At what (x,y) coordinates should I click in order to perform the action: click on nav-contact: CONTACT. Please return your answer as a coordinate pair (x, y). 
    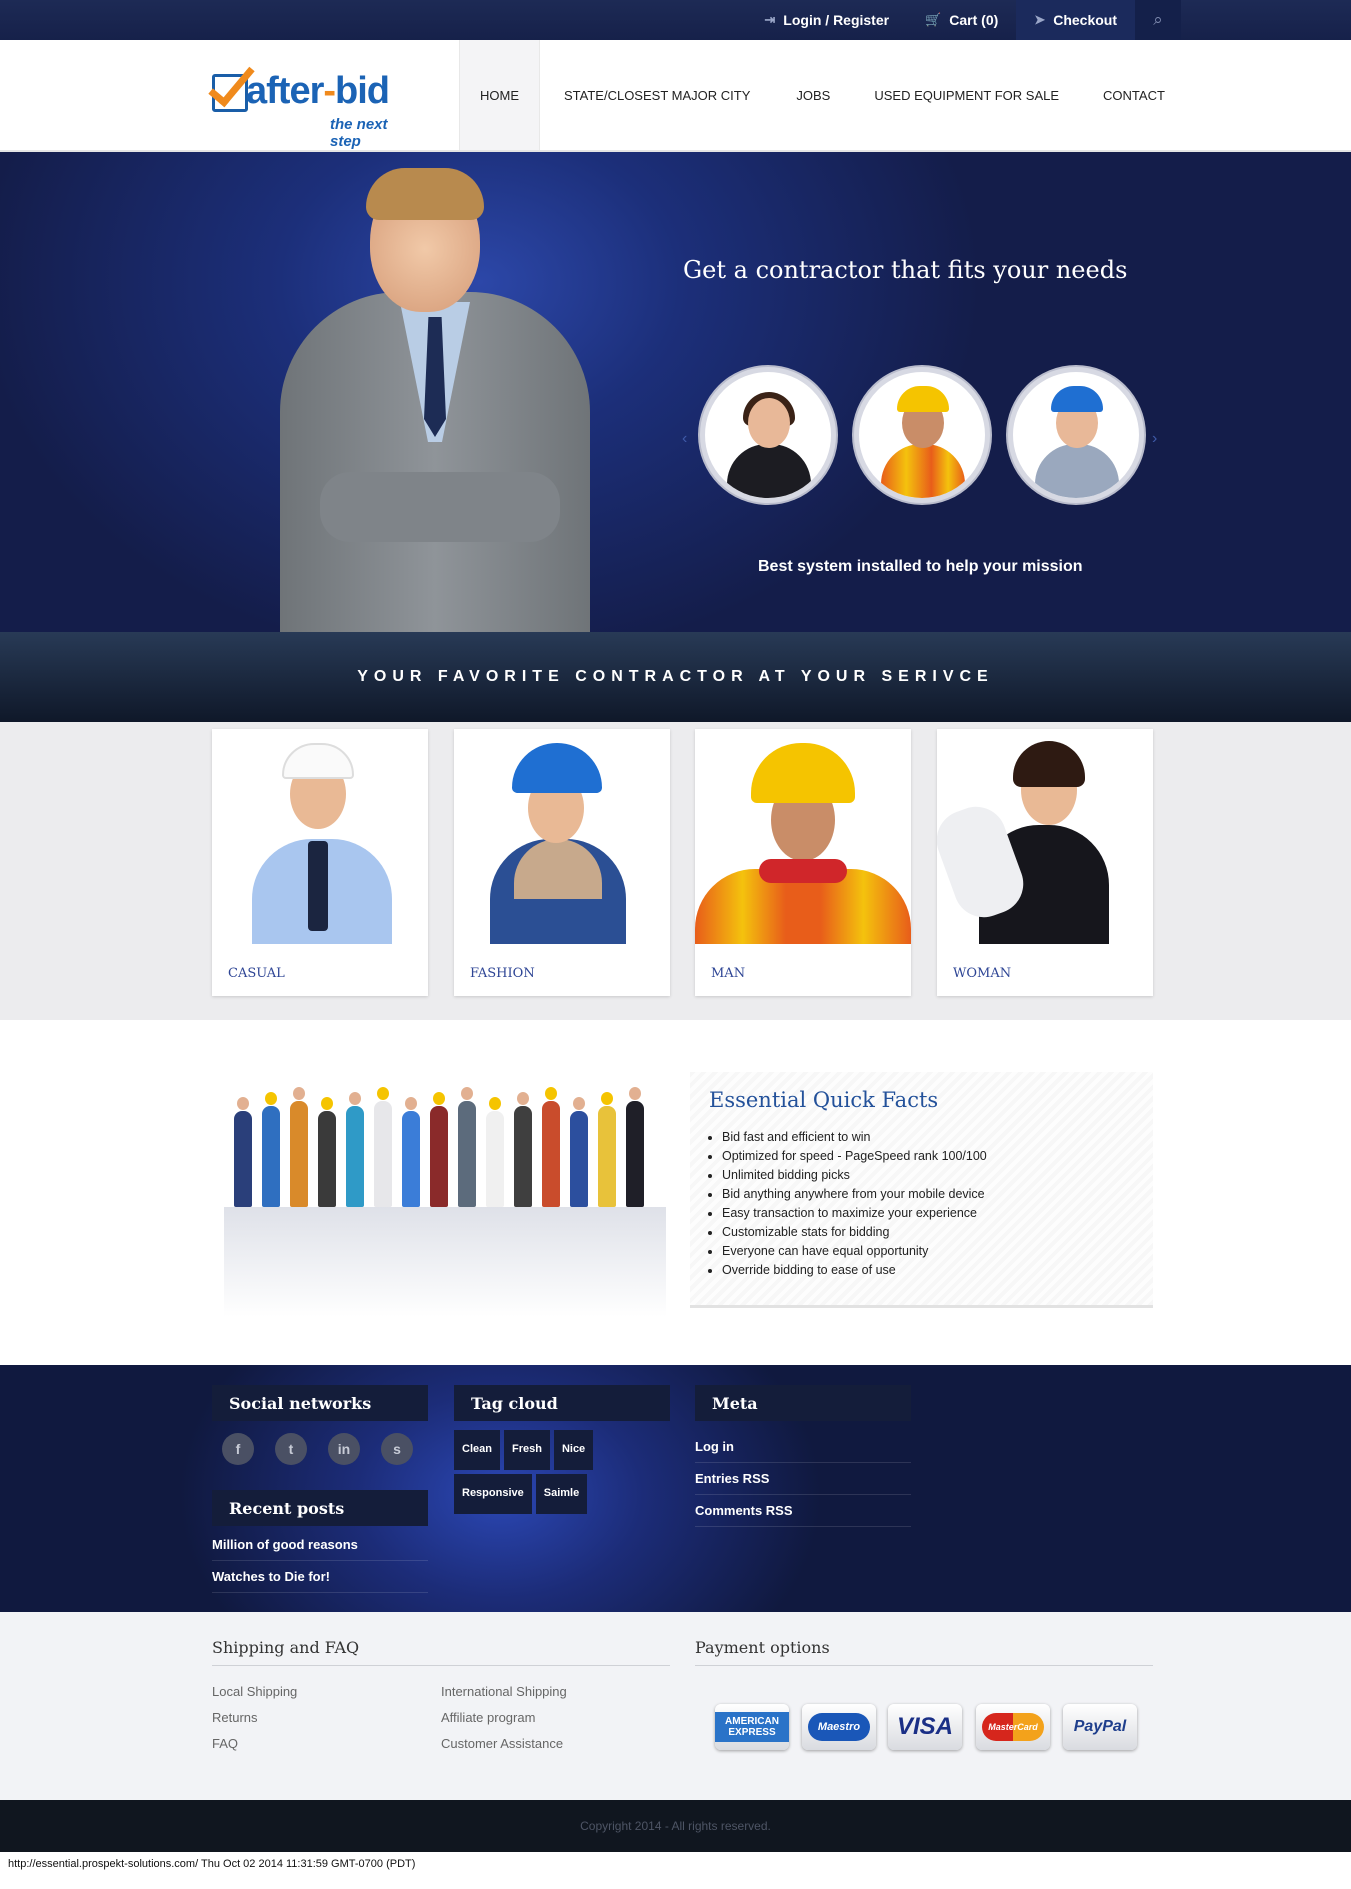
    Looking at the image, I should click on (1134, 95).